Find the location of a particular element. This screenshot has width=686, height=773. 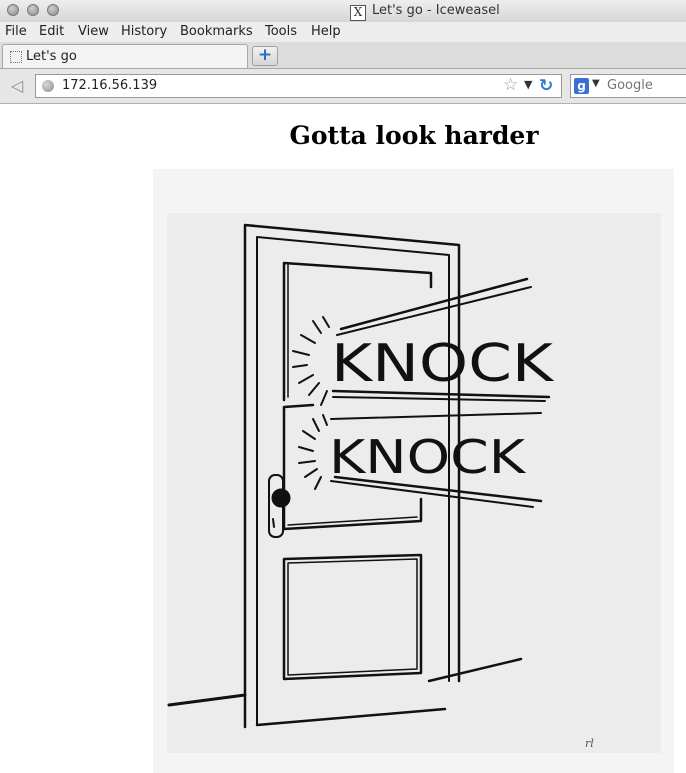

x-window-icon: X is located at coordinates (358, 13).